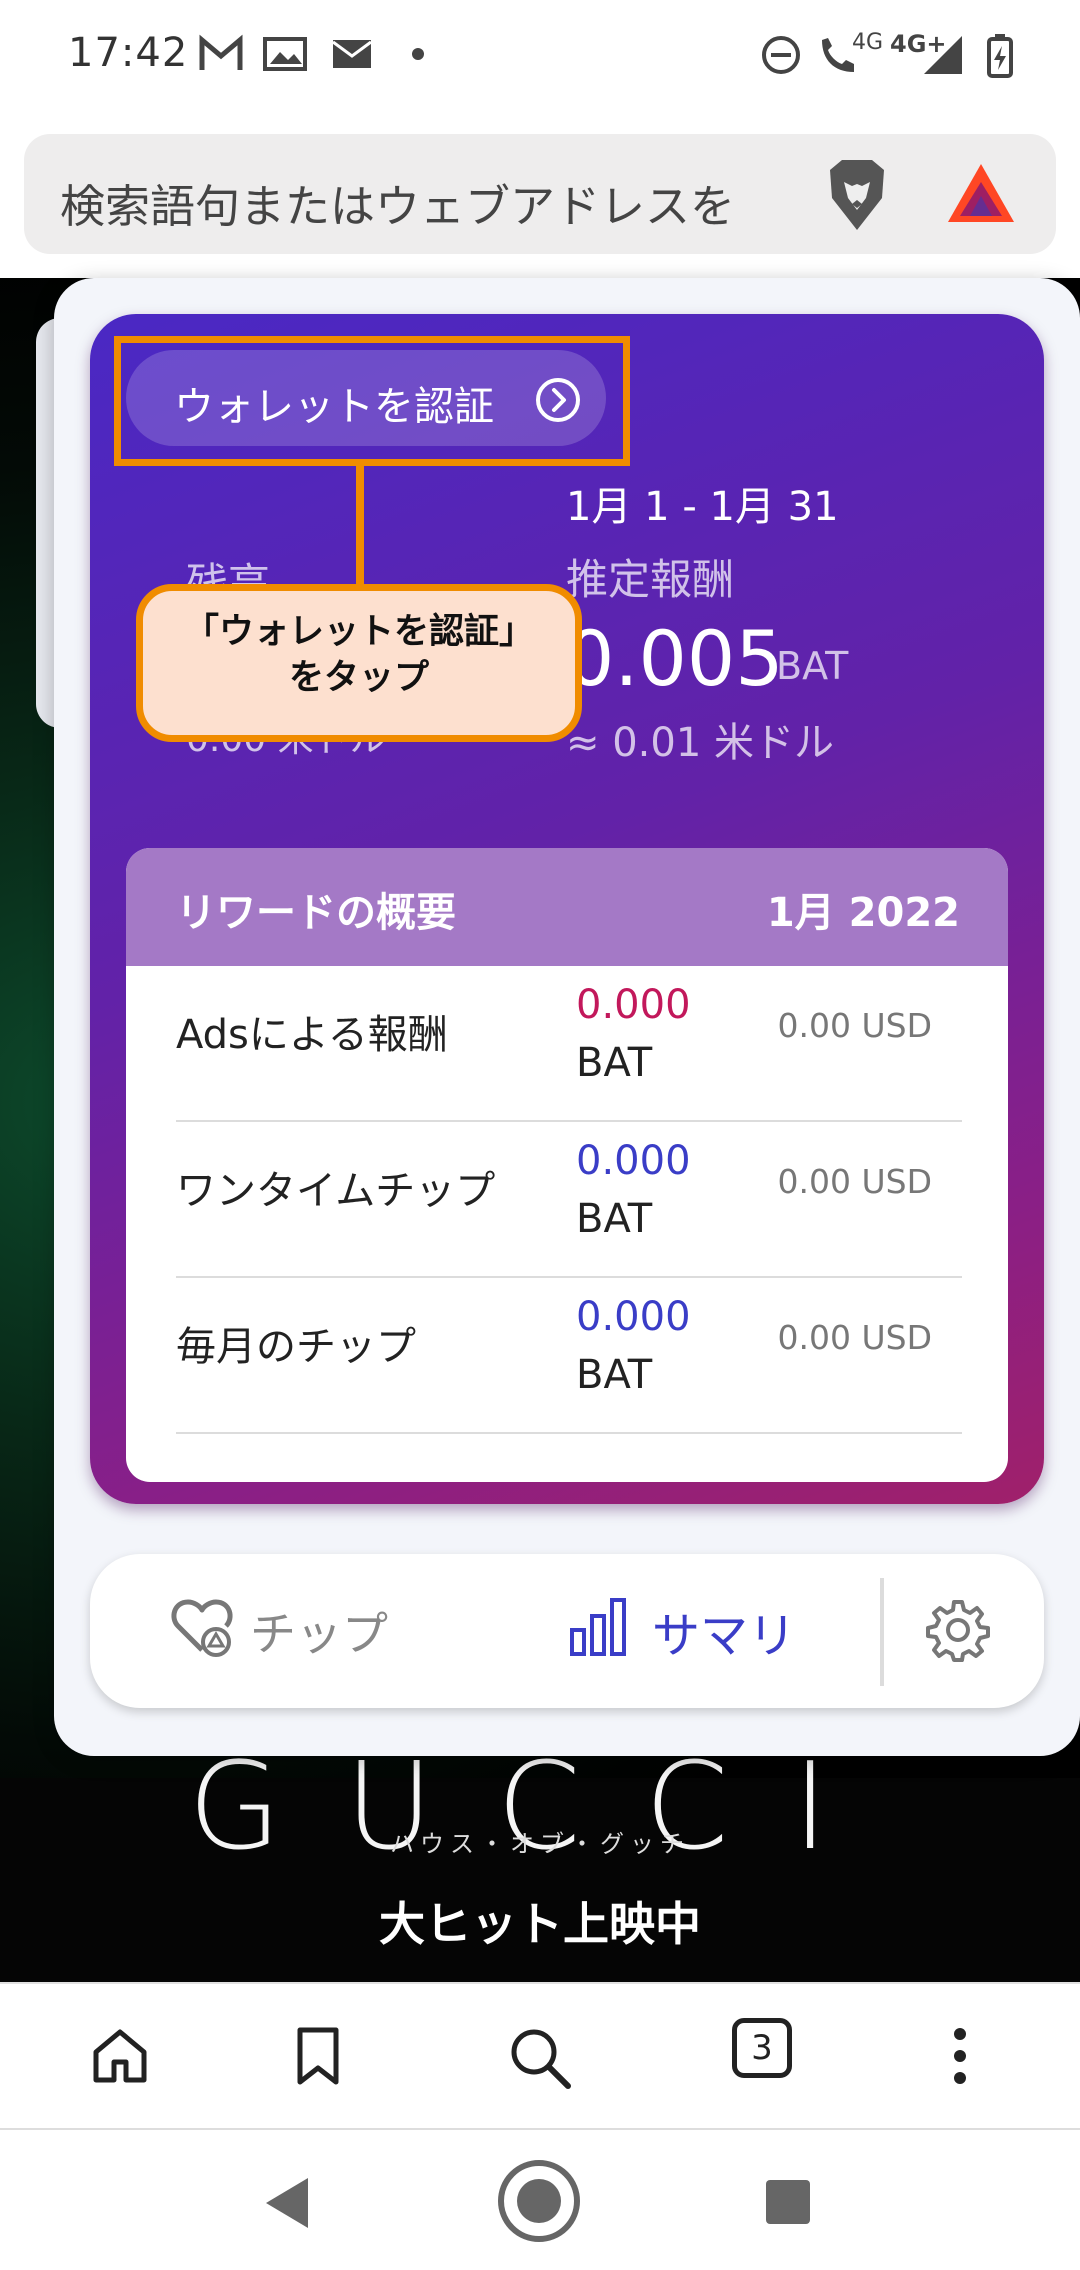 The height and width of the screenshot is (2270, 1080). What do you see at coordinates (569, 1200) in the screenshot?
I see `summary-row-one-time-tips: ワンタイムチップ 0.000 BAT 0.00 USD` at bounding box center [569, 1200].